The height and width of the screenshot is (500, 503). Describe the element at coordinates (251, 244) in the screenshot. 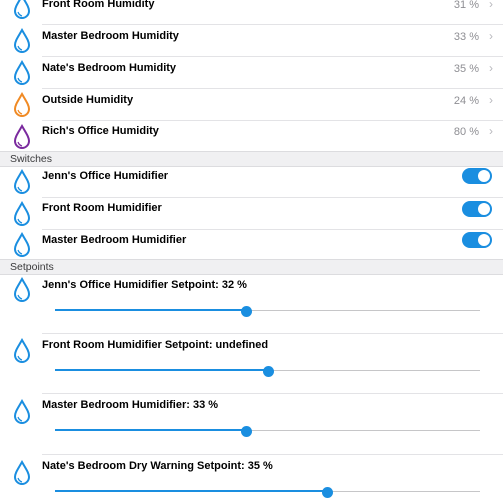

I see `switch-row-master-bedroom: Master Bedroom Humidifier` at that location.